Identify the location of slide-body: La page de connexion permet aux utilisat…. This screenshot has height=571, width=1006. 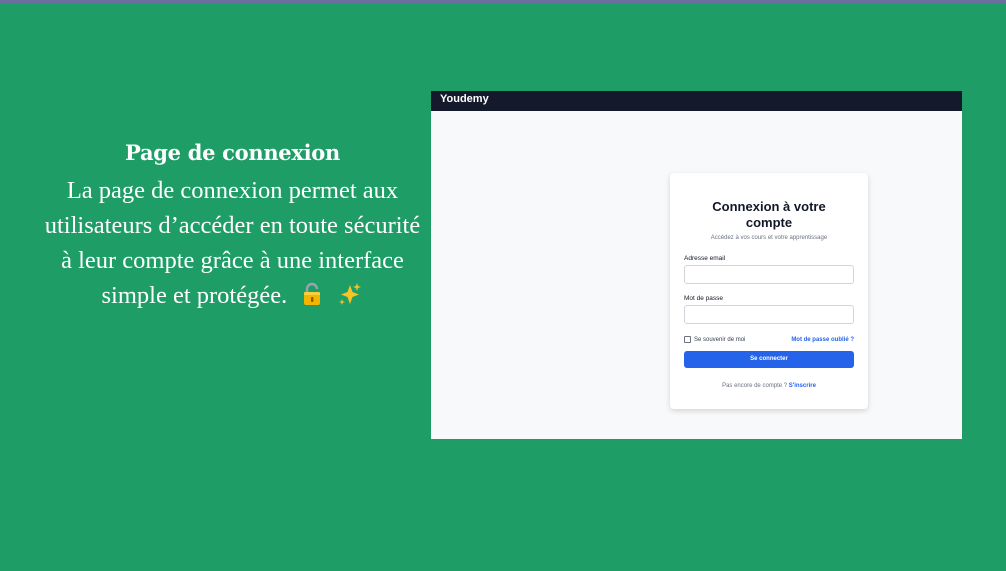
(232, 243).